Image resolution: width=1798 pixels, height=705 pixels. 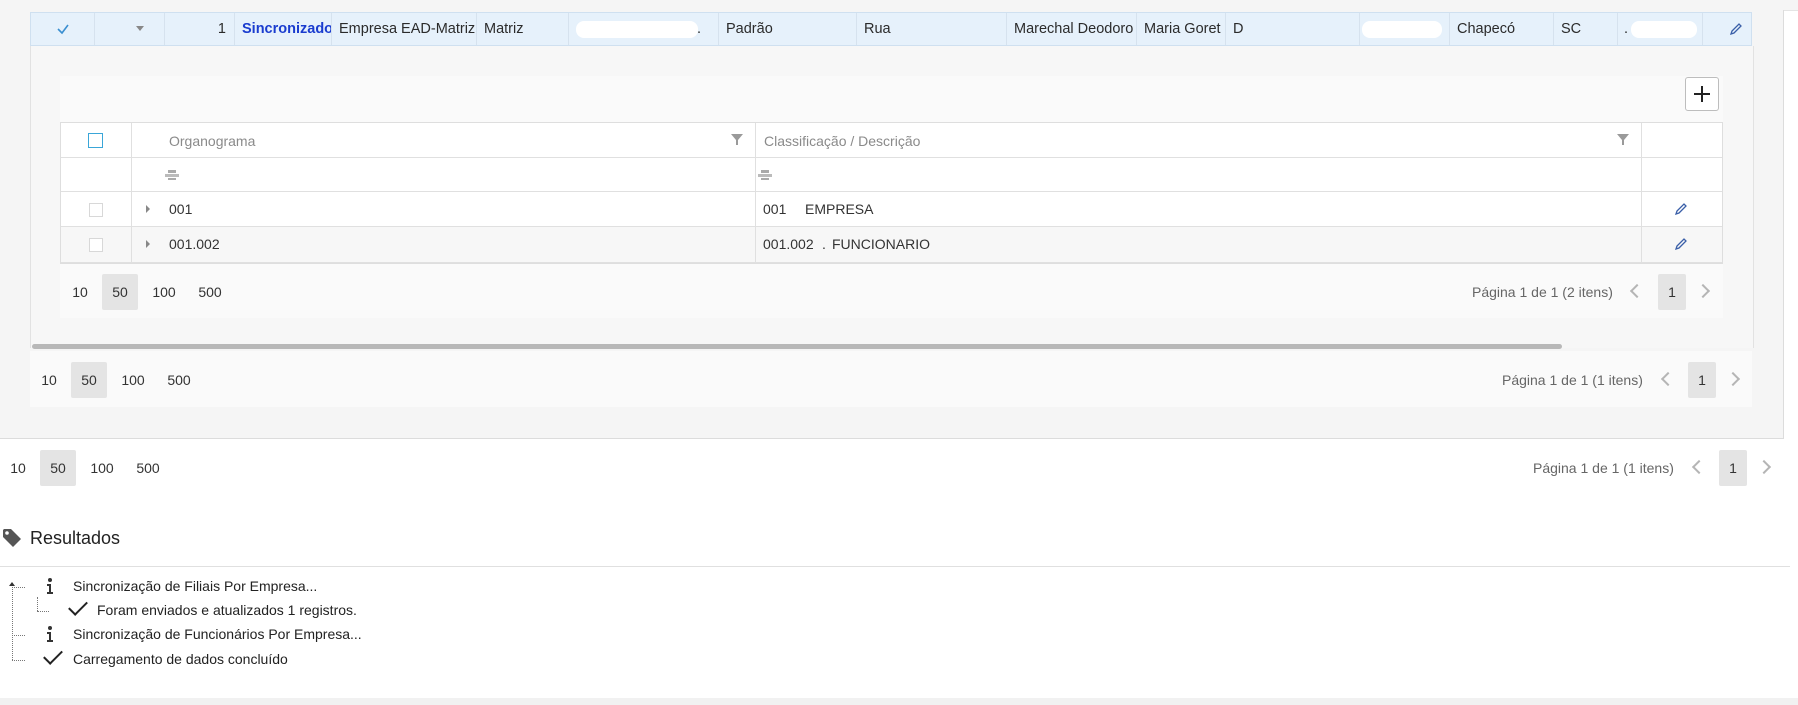 What do you see at coordinates (797, 346) in the screenshot?
I see `horizontal-scrollbar` at bounding box center [797, 346].